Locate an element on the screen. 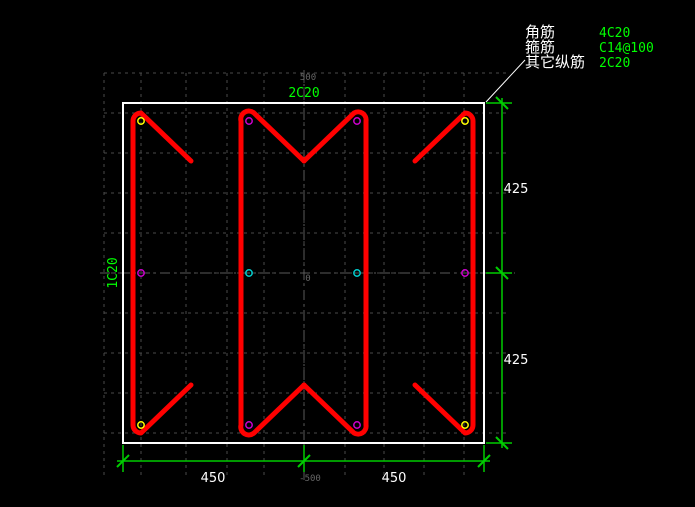 This screenshot has height=507, width=695. top-bar-label: 2C20 is located at coordinates (303, 93).